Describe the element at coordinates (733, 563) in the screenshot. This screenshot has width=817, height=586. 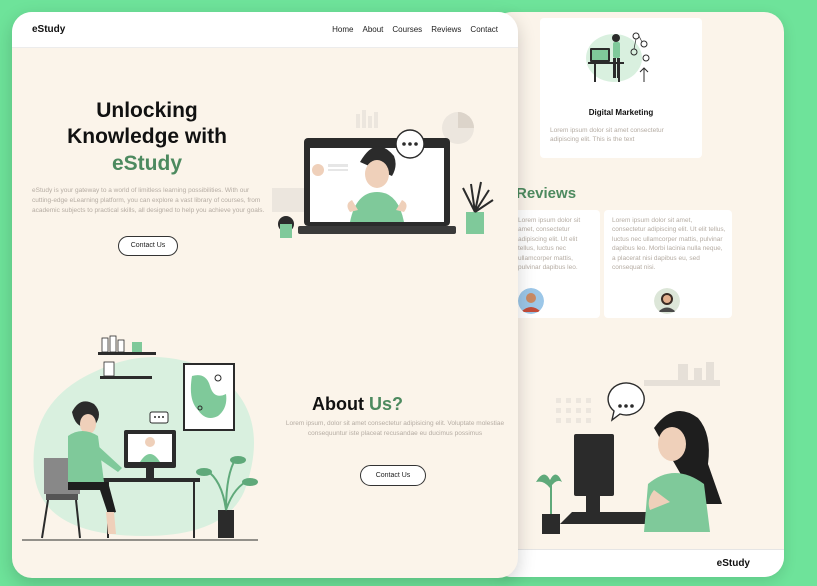
I see `footer-logo: eStudy` at that location.